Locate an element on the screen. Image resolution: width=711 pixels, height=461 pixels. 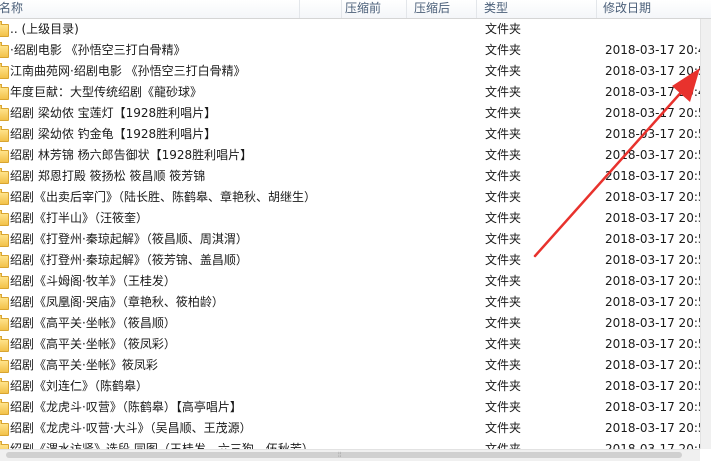
list-item: 绍剧《凤凰阁·哭庙》（章艳秋、筱柏龄） 文件夹 2018-03-17 20:56 is located at coordinates (350, 302).